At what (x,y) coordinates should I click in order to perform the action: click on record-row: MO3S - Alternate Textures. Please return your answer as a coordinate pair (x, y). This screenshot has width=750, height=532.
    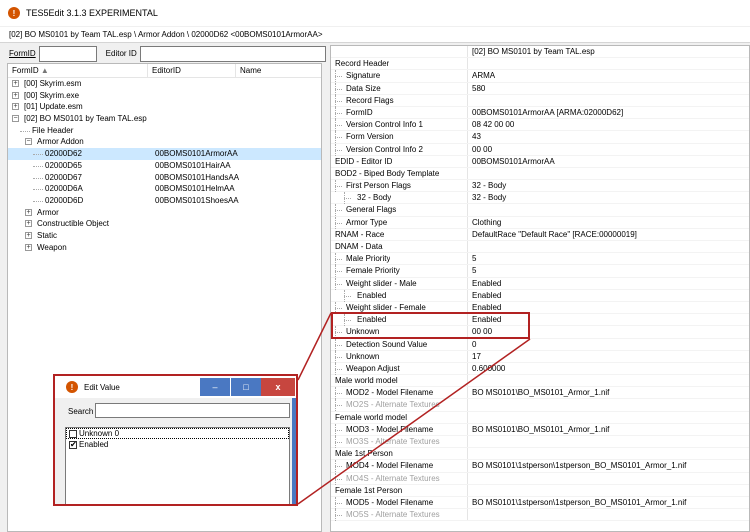
    Looking at the image, I should click on (540, 442).